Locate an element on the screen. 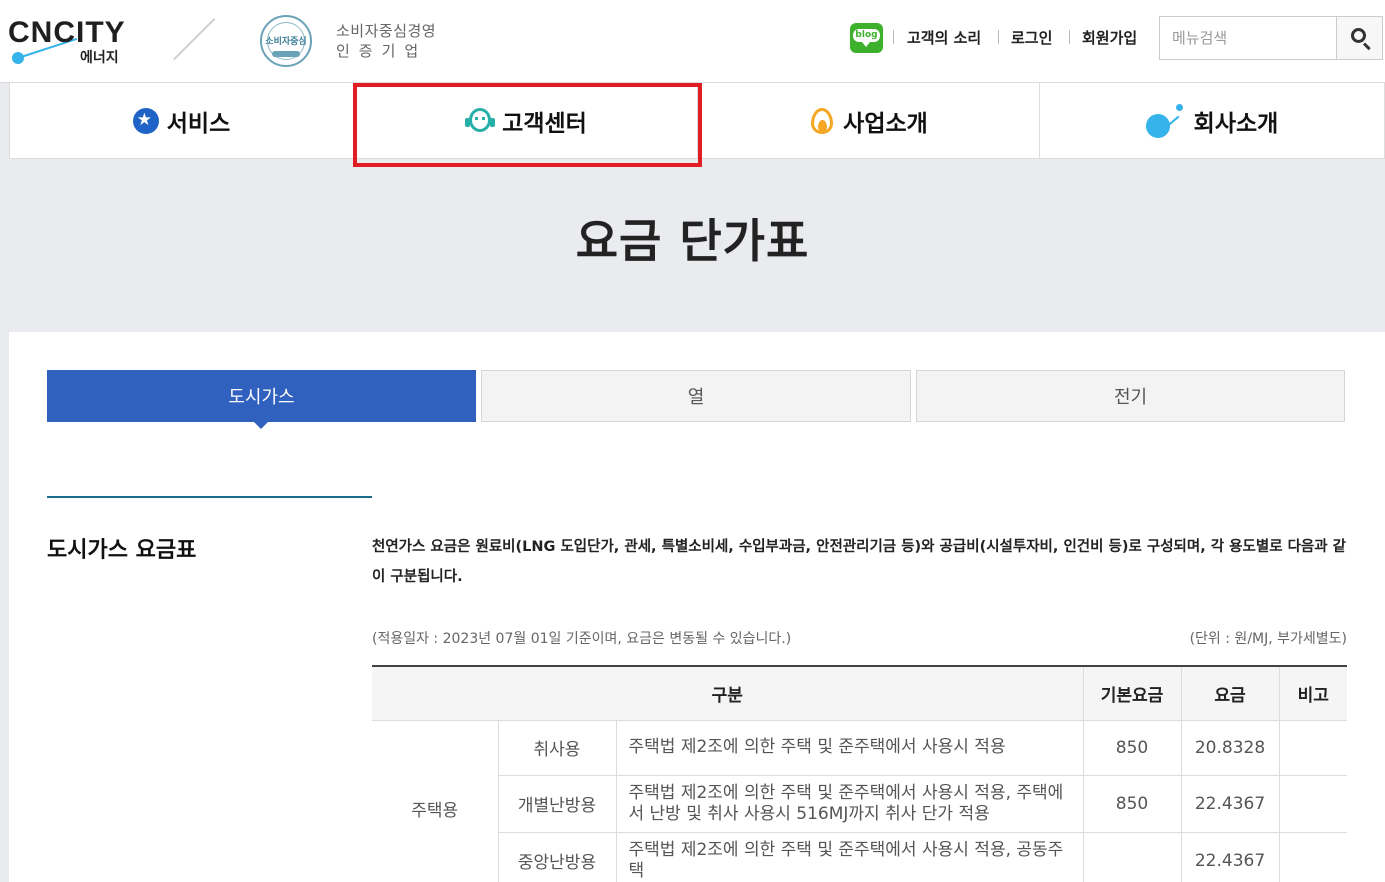 This screenshot has width=1385, height=882. nav-item-business: 사업소개 is located at coordinates (869, 120).